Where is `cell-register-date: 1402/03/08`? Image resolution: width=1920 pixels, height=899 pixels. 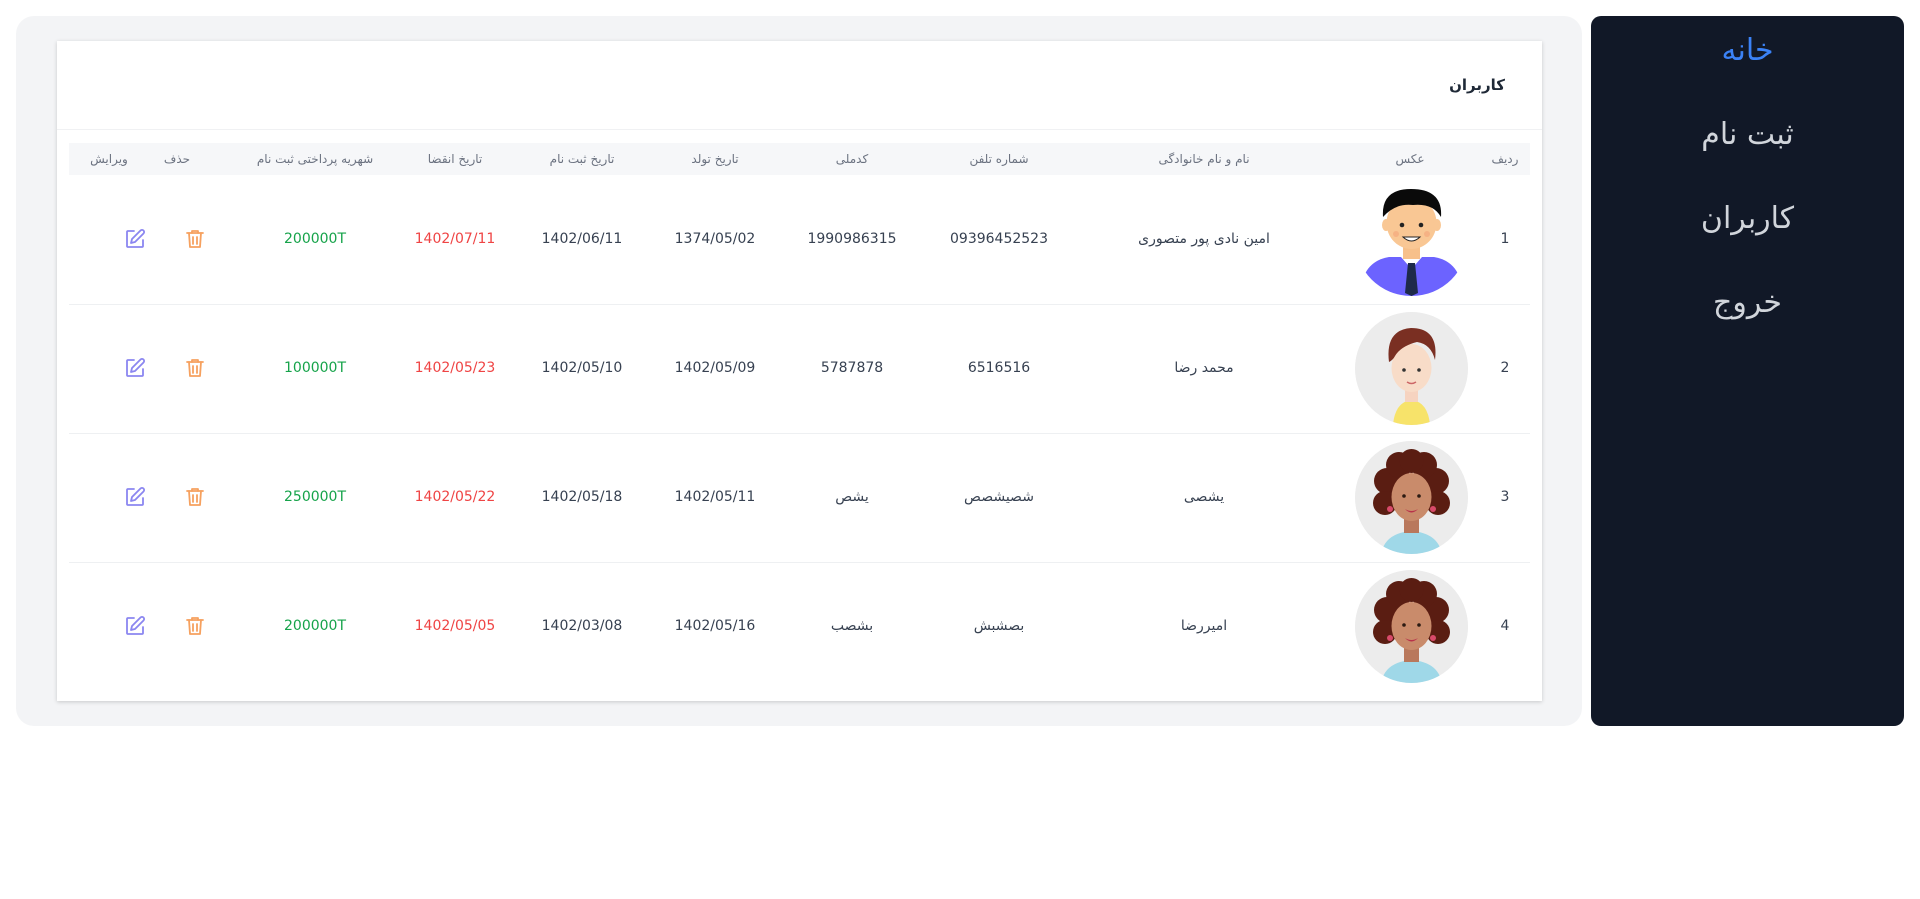 cell-register-date: 1402/03/08 is located at coordinates (582, 626).